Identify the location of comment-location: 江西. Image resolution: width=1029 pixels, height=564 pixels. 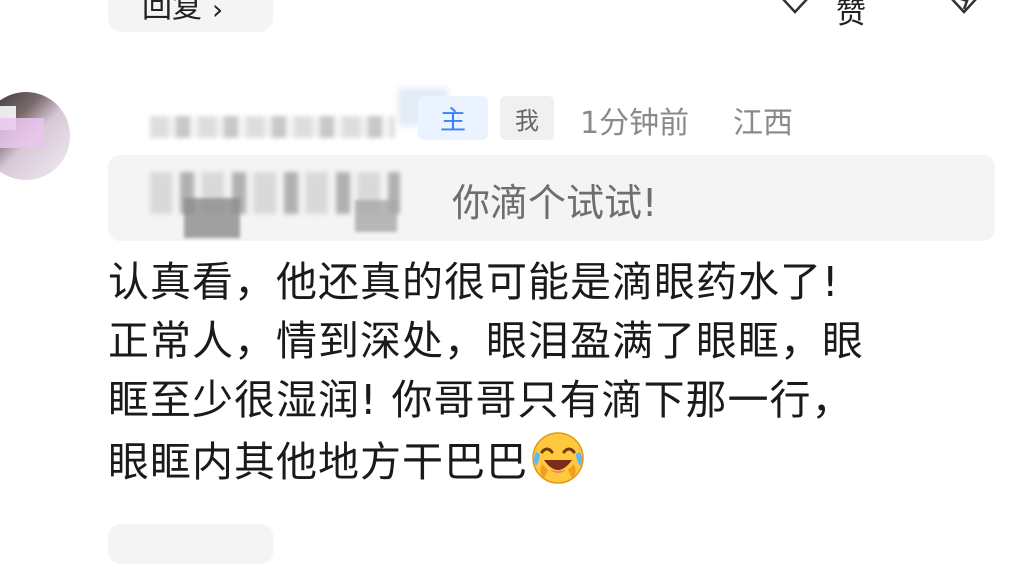
(763, 123).